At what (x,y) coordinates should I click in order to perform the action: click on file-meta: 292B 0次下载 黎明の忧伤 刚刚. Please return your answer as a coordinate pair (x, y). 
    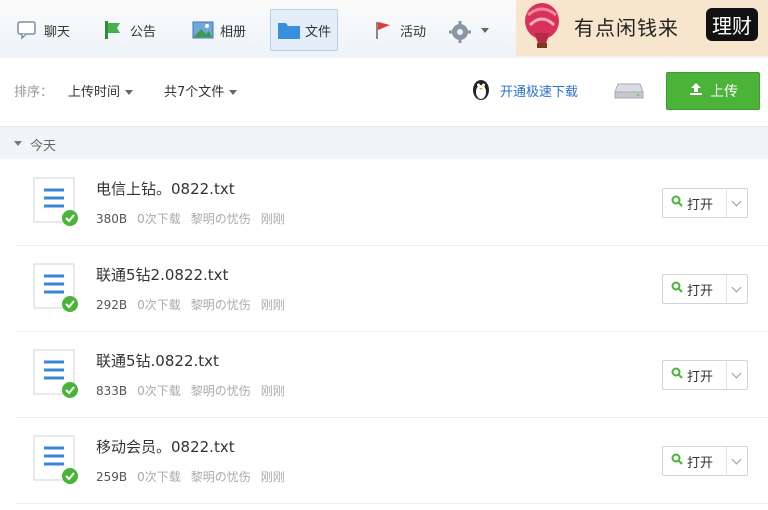
    Looking at the image, I should click on (195, 304).